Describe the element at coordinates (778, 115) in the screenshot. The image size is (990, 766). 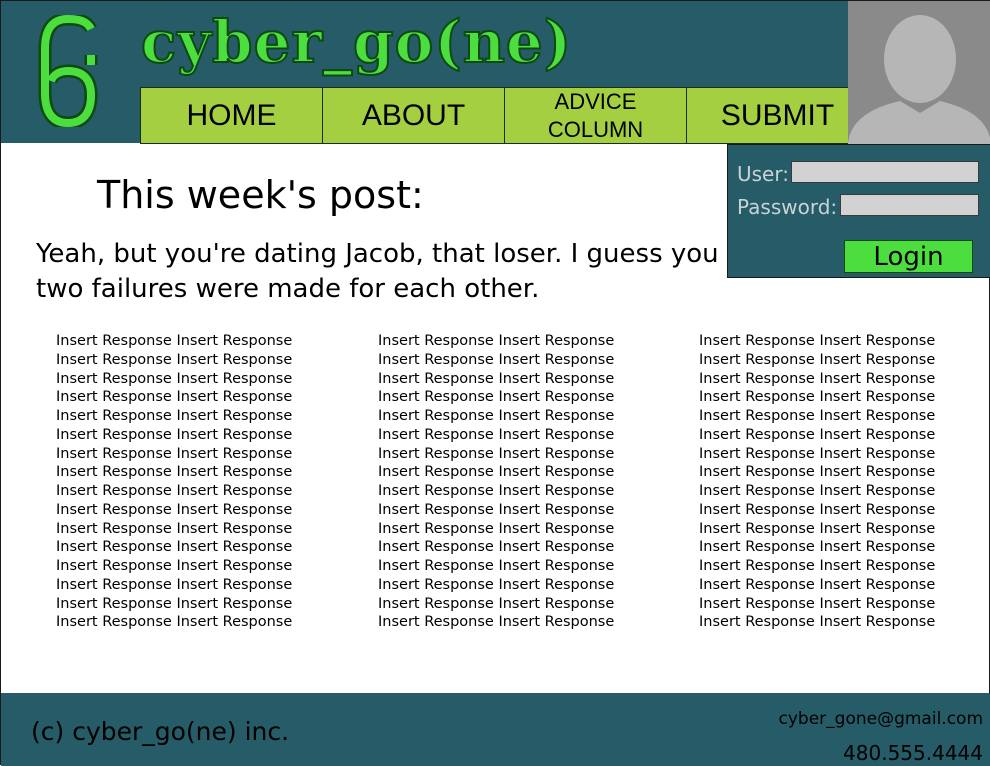
I see `nav-submit: SUBMIT` at that location.